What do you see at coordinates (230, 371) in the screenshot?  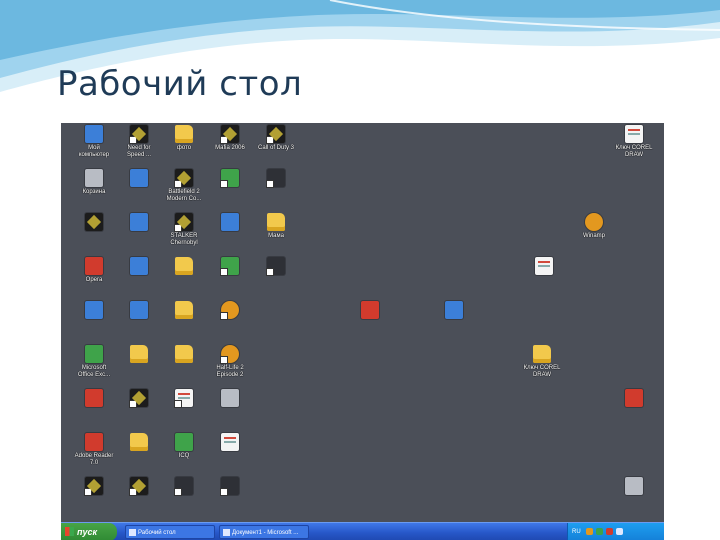 I see `desktop-icon-label: Half-Life 2 Episode 2` at bounding box center [230, 371].